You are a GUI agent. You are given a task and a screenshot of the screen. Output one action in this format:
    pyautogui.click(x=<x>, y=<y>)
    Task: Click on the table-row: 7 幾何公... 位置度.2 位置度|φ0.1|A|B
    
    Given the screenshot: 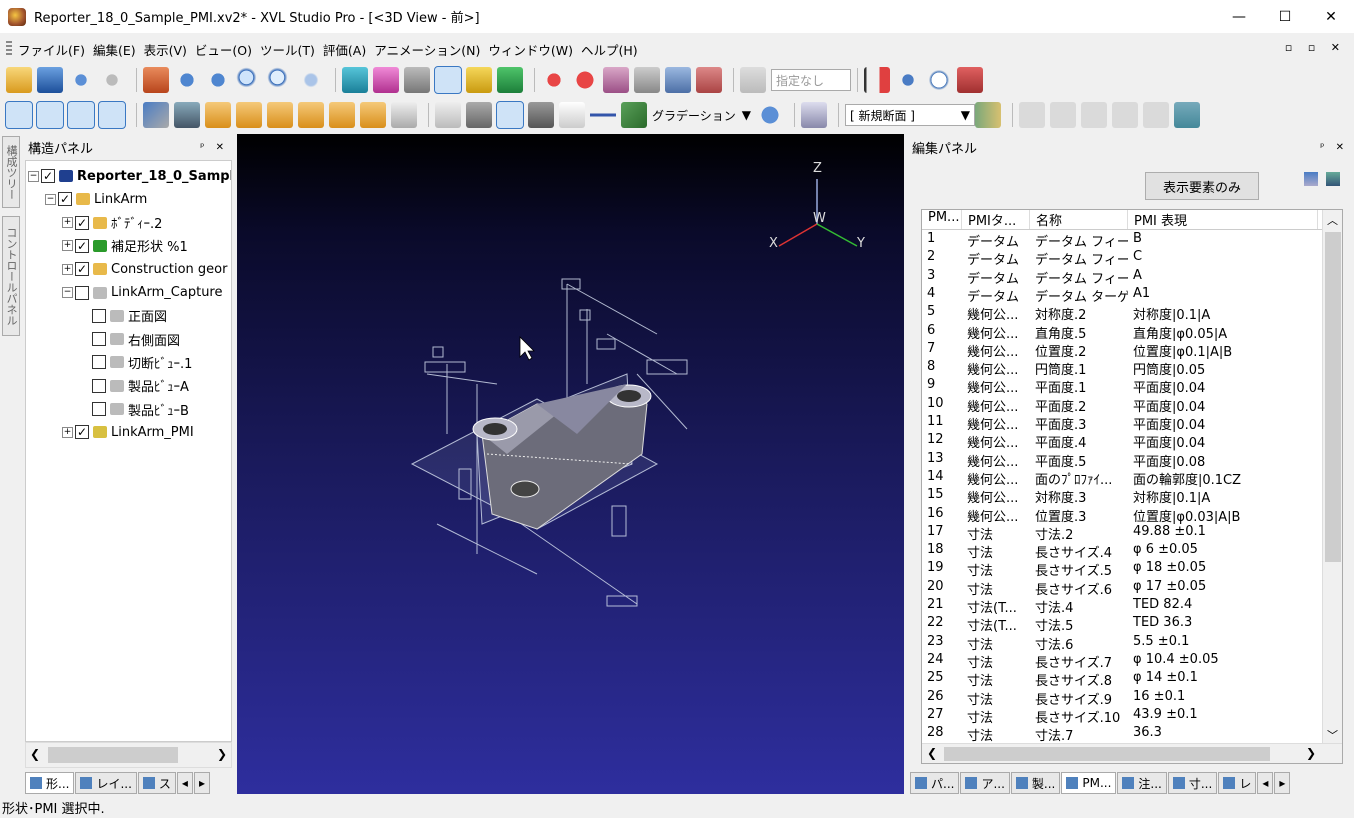 What is the action you would take?
    pyautogui.click(x=1120, y=350)
    